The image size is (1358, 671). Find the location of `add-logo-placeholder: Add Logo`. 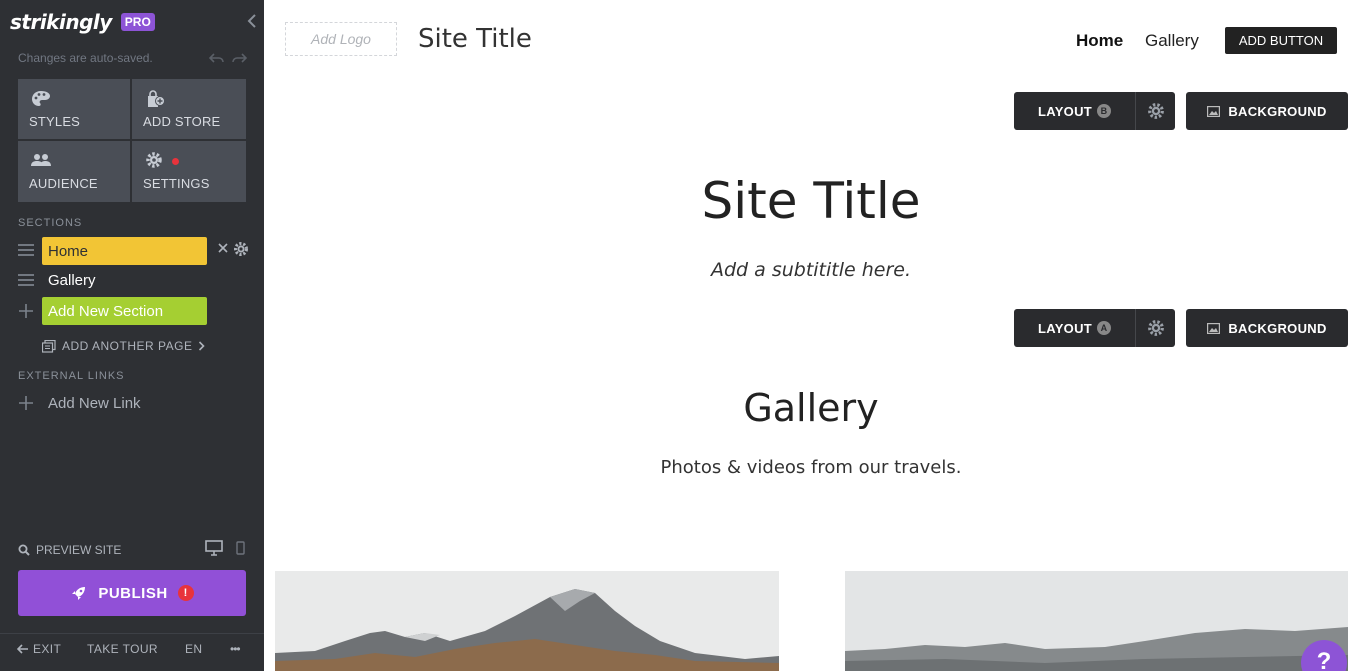

add-logo-placeholder: Add Logo is located at coordinates (341, 39).